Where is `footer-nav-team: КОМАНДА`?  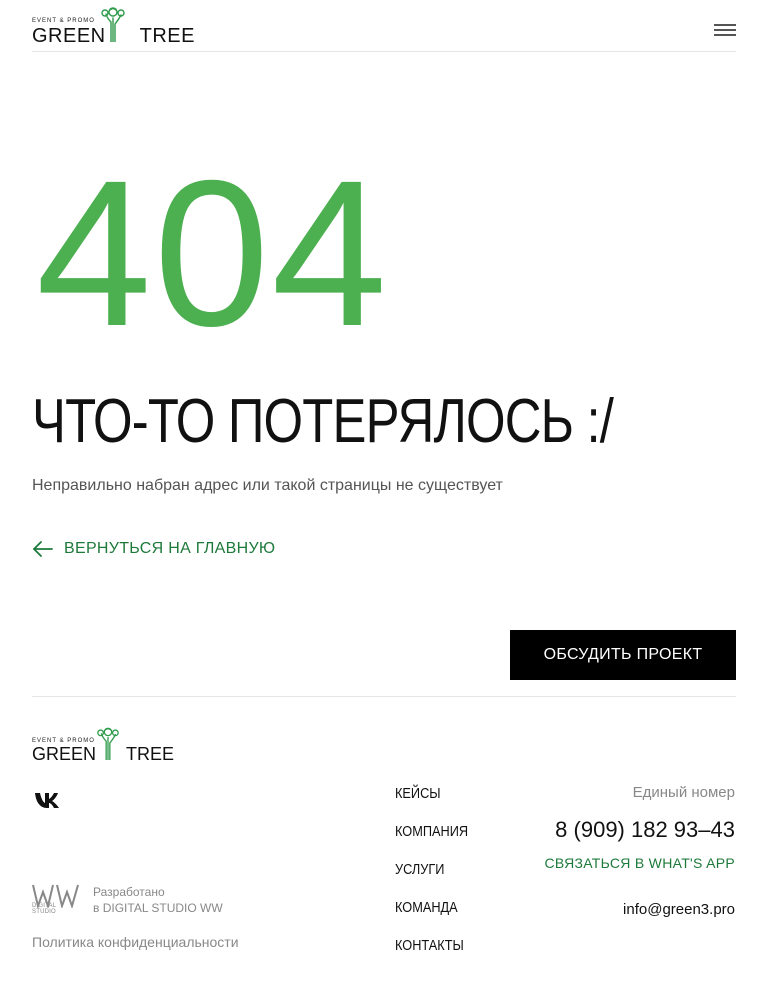 footer-nav-team: КОМАНДА is located at coordinates (431, 917).